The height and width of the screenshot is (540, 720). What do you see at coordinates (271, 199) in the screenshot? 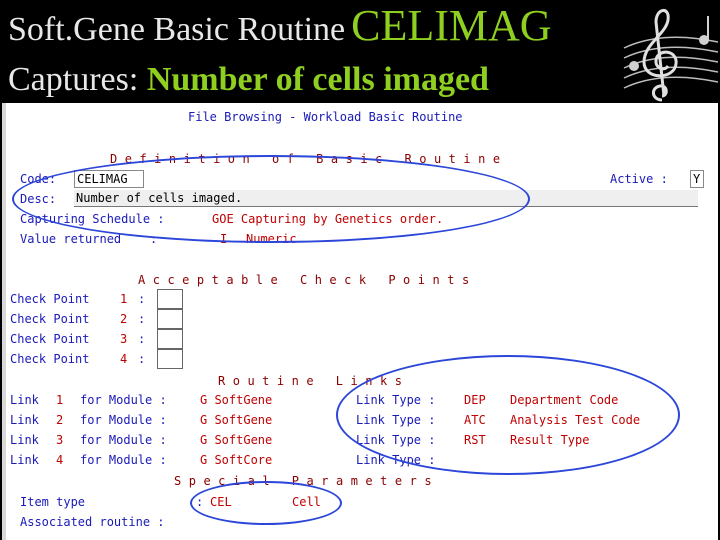
I see `highlight-oval-definition` at bounding box center [271, 199].